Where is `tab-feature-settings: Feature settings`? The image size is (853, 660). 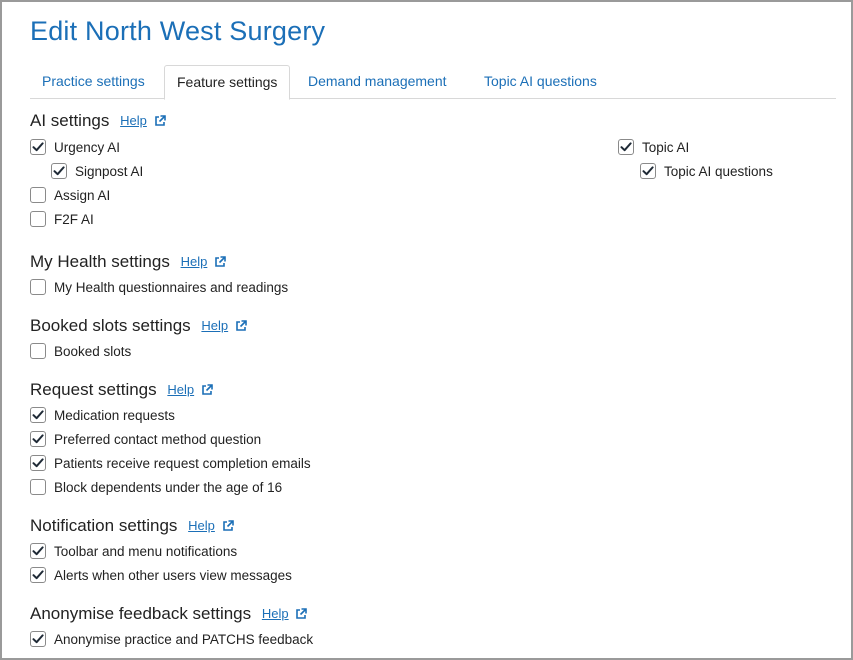 tab-feature-settings: Feature settings is located at coordinates (227, 82).